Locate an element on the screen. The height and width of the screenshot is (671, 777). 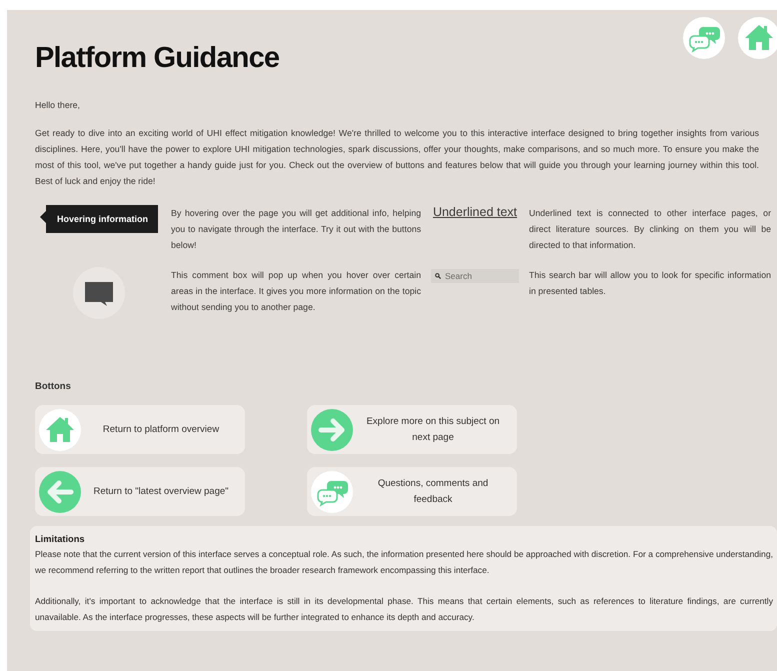
nav-button: Explore more on this subject on next page is located at coordinates (412, 429).